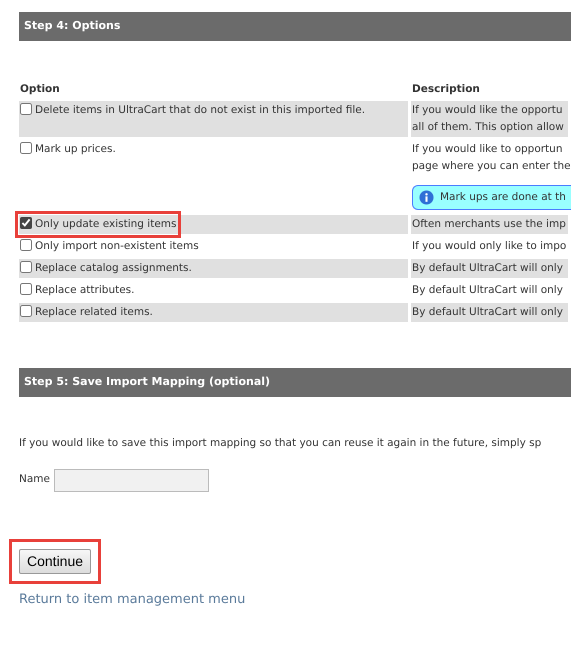  Describe the element at coordinates (40, 89) in the screenshot. I see `column-header: Option` at that location.